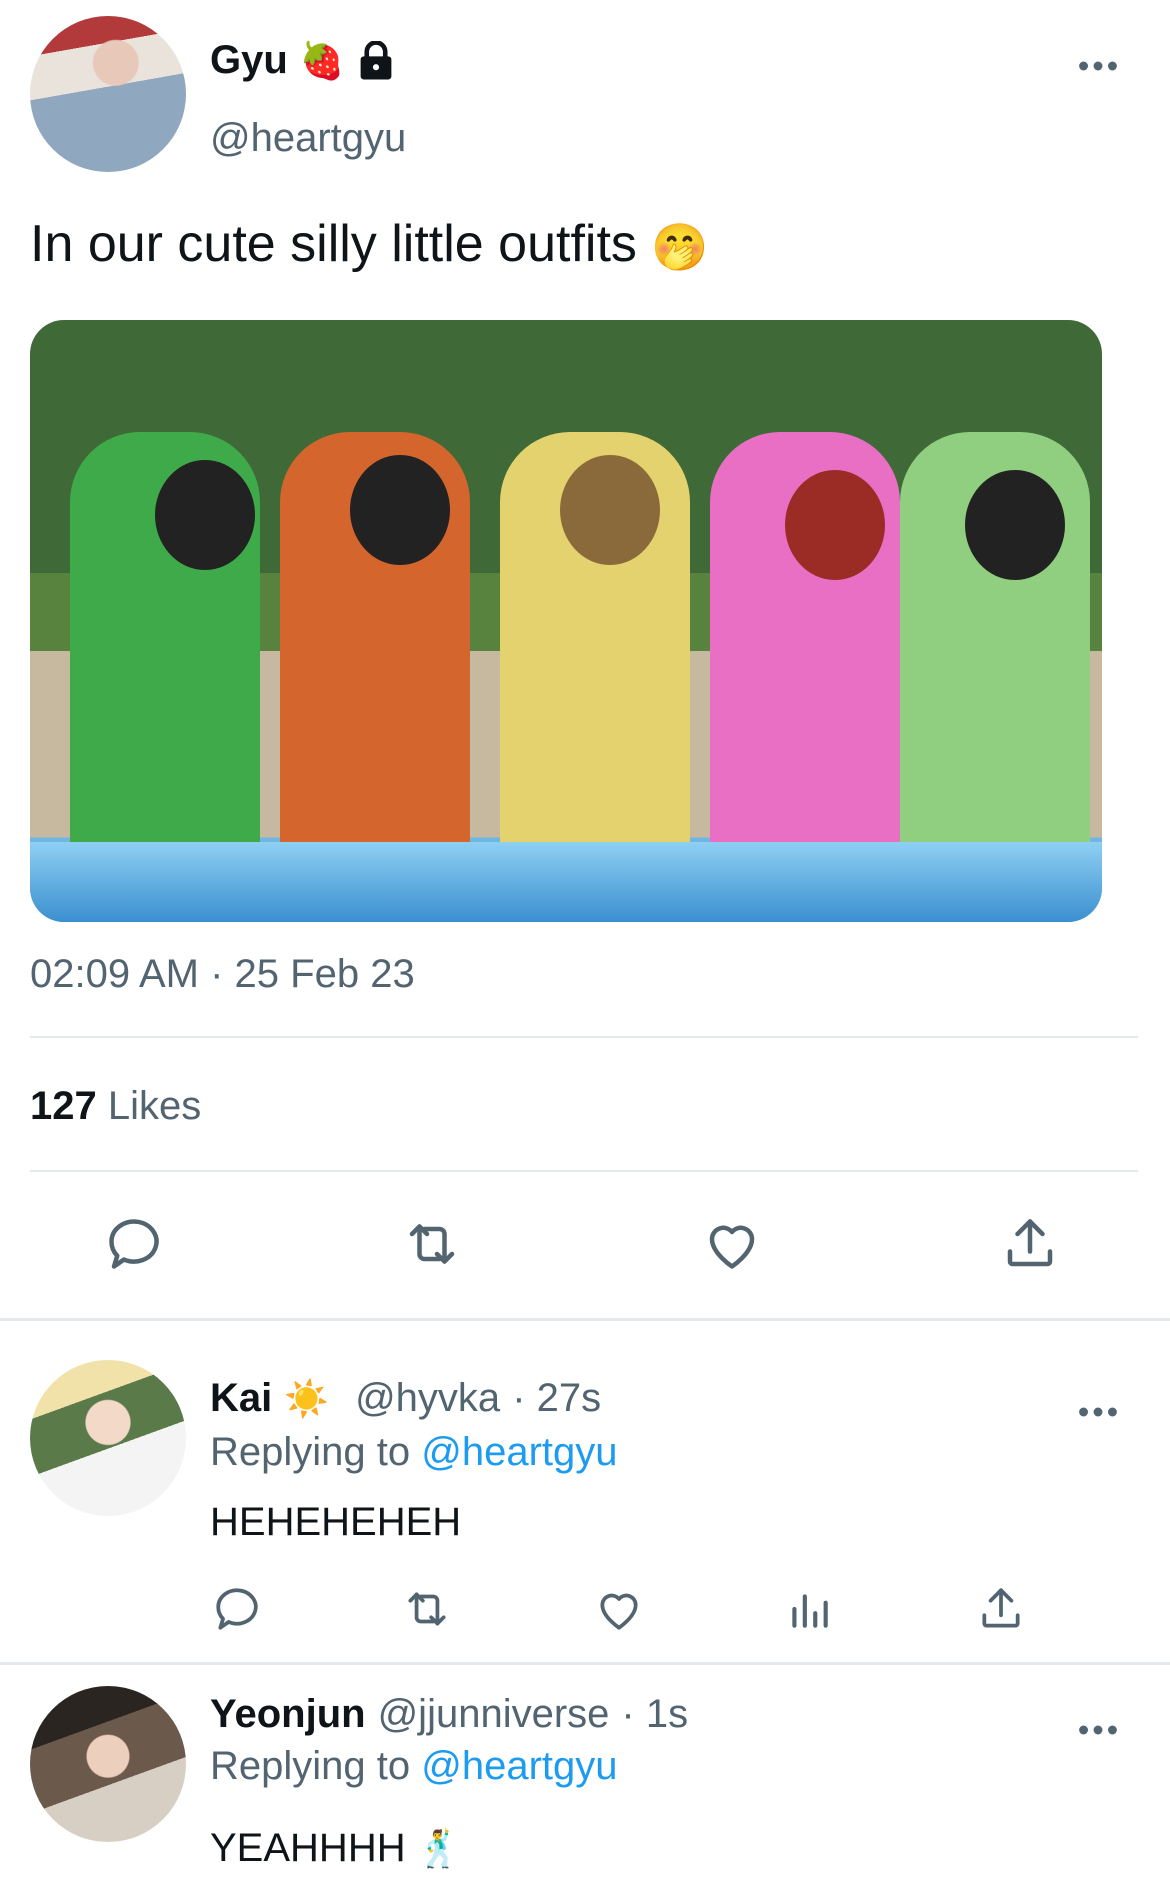  Describe the element at coordinates (249, 60) in the screenshot. I see `author-name: Gyu` at that location.